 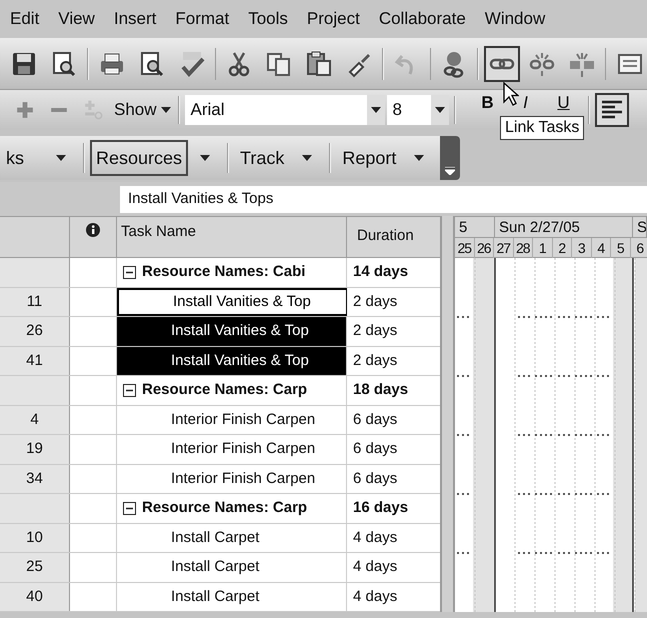 What do you see at coordinates (393, 272) in the screenshot?
I see `duration-cell: 14 days` at bounding box center [393, 272].